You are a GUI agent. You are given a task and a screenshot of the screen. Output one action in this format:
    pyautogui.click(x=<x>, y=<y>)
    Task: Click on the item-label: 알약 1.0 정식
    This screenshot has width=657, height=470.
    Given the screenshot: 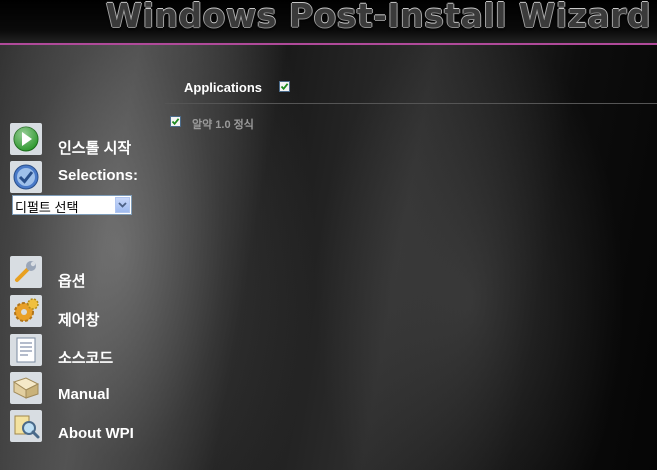 What is the action you would take?
    pyautogui.click(x=223, y=125)
    